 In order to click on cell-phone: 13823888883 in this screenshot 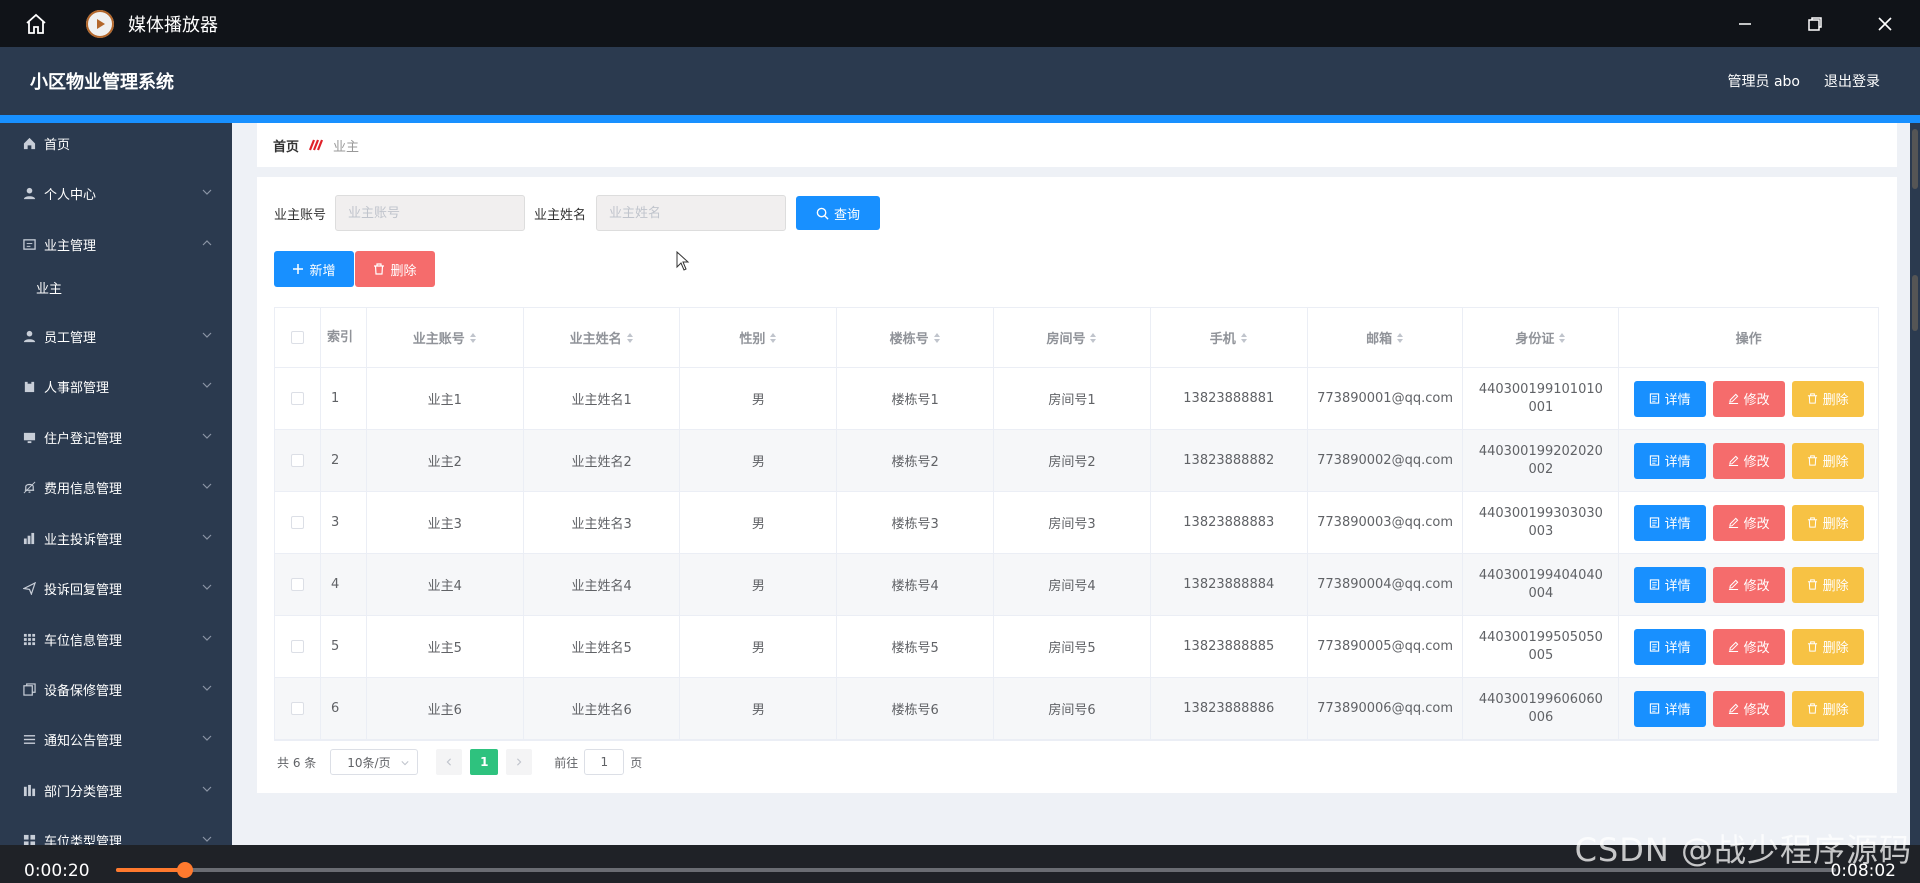, I will do `click(1229, 522)`.